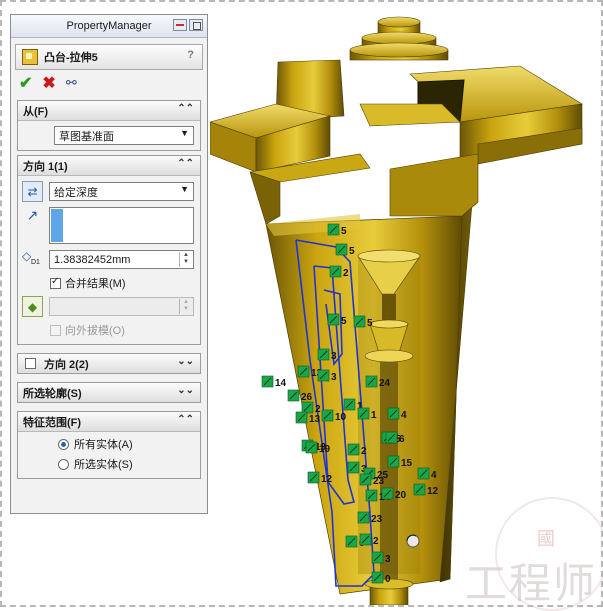 The height and width of the screenshot is (611, 603). What do you see at coordinates (315, 419) in the screenshot?
I see `relation-tag-label: 13` at bounding box center [315, 419].